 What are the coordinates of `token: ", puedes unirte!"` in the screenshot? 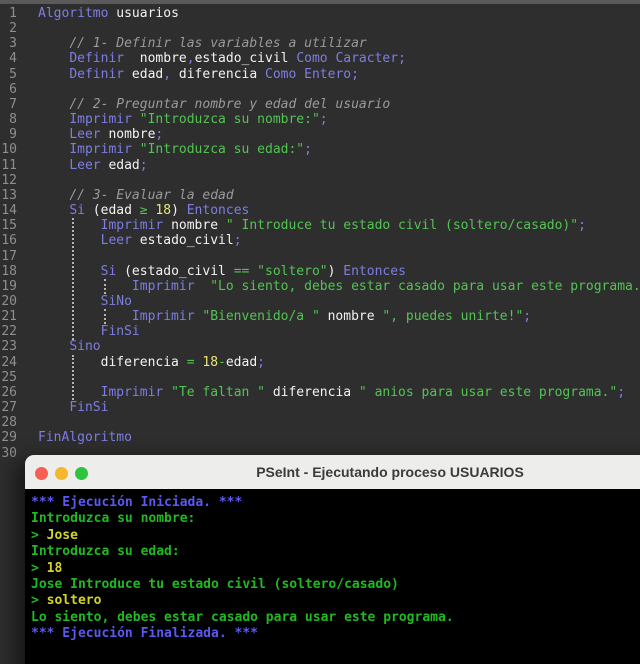 It's located at (453, 317).